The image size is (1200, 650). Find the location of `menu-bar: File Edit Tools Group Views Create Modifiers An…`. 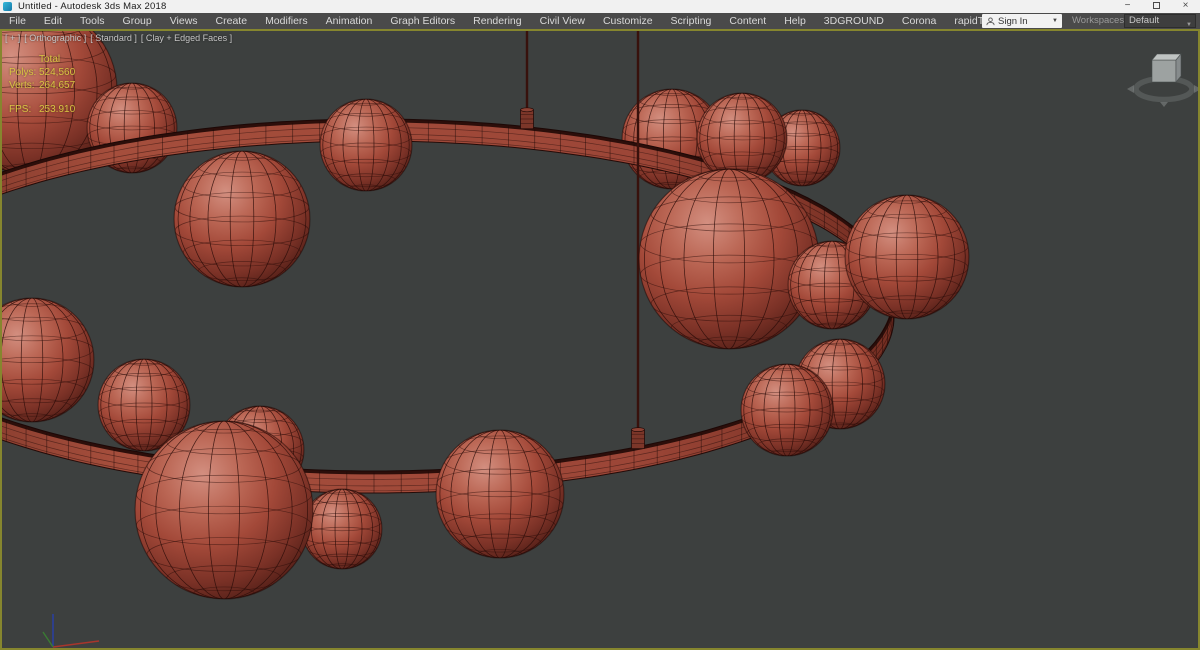

menu-bar: File Edit Tools Group Views Create Modifiers An… is located at coordinates (600, 21).